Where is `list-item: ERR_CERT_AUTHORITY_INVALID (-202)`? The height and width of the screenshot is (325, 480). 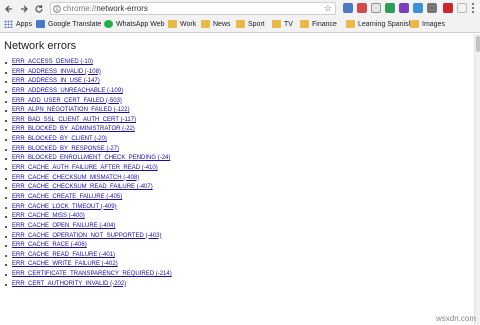
list-item: ERR_CERT_AUTHORITY_INVALID (-202) is located at coordinates (88, 285).